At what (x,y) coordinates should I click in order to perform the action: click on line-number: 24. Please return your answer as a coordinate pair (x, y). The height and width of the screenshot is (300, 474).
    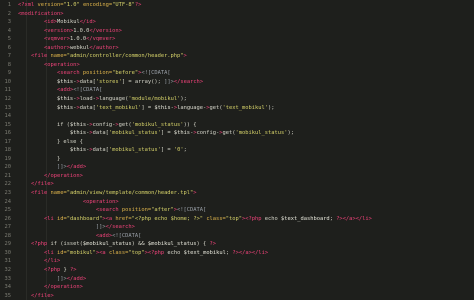
    Looking at the image, I should click on (8, 201).